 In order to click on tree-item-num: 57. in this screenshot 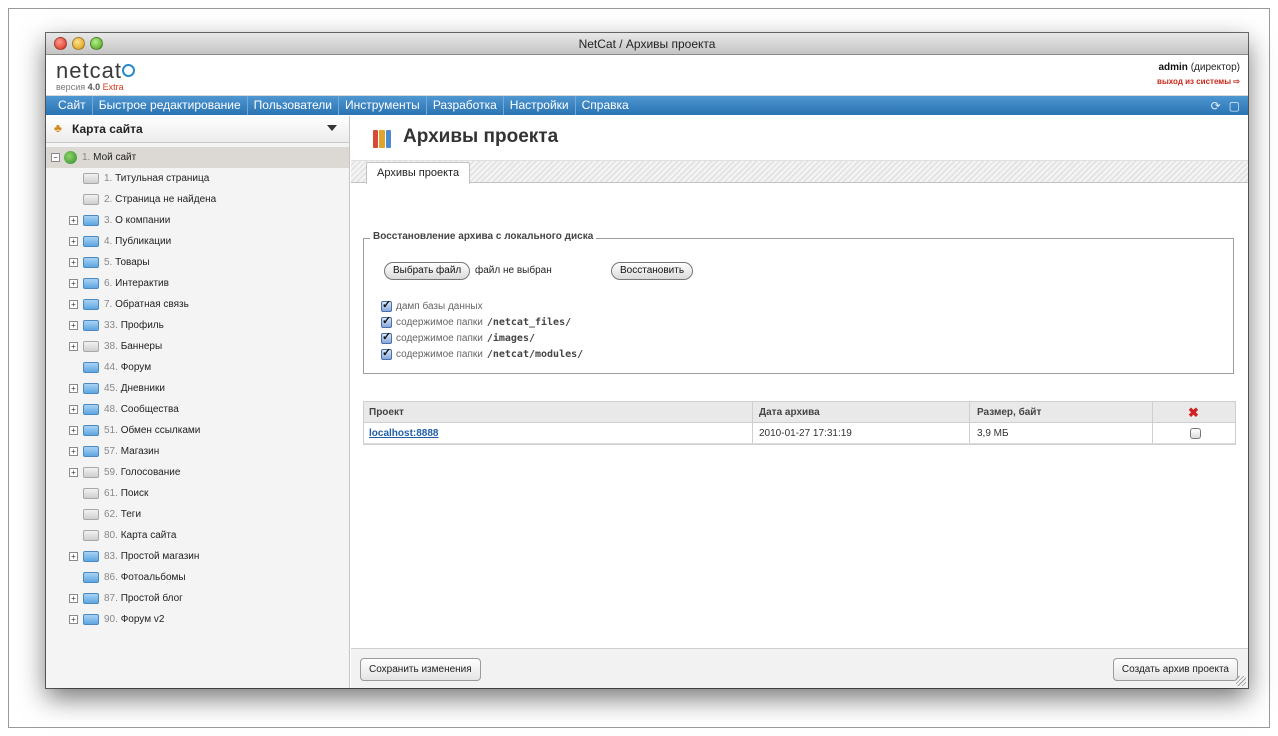, I will do `click(111, 451)`.